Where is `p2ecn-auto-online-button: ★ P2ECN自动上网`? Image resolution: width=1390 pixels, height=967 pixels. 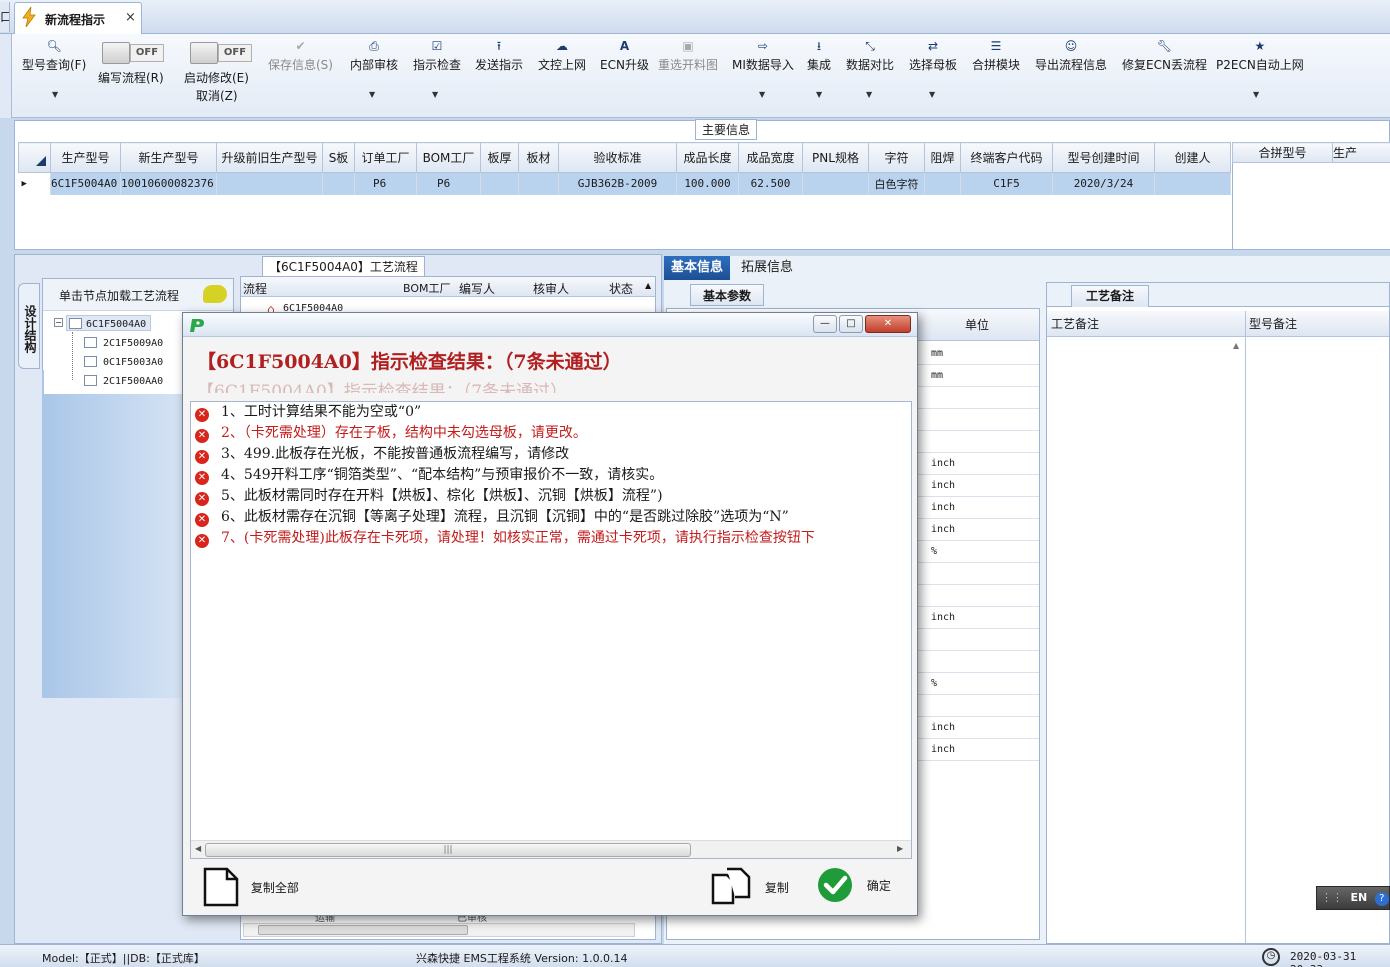 p2ecn-auto-online-button: ★ P2ECN自动上网 is located at coordinates (1260, 55).